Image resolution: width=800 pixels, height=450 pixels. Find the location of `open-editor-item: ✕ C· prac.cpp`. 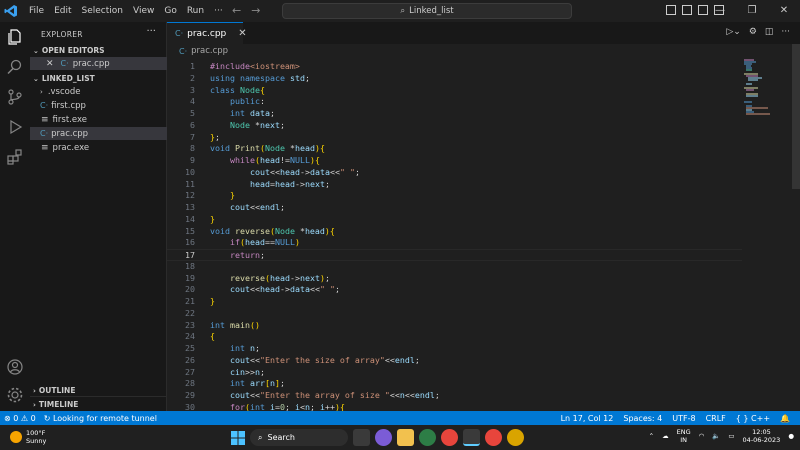

open-editor-item: ✕ C· prac.cpp is located at coordinates (98, 63).